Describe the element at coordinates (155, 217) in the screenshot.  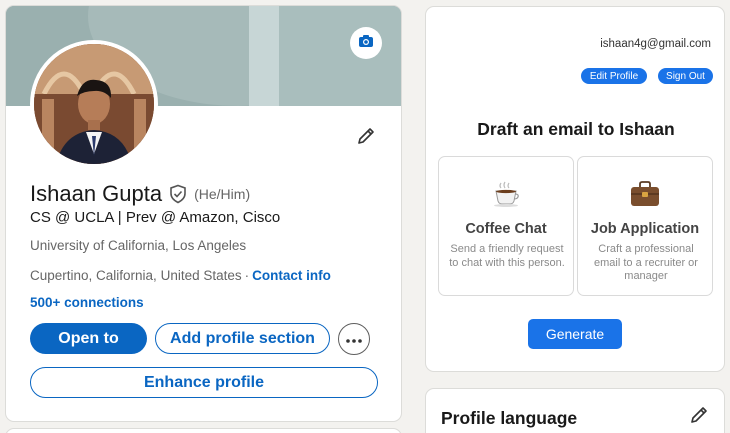
I see `profile-headline: CS @ UCLA | Prev @ Amazon, Cisco` at that location.